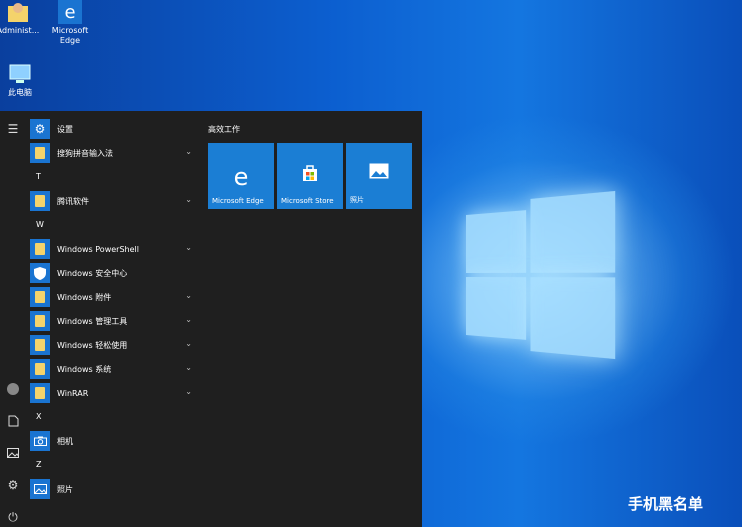 Image resolution: width=742 pixels, height=527 pixels. Describe the element at coordinates (13, 421) in the screenshot. I see `documents-icon` at that location.